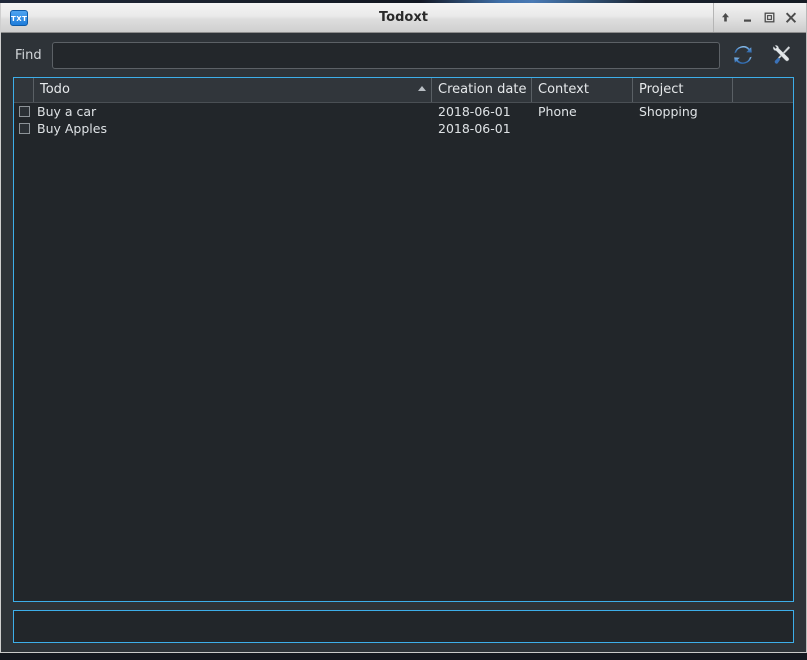  Describe the element at coordinates (791, 18) in the screenshot. I see `close-button` at that location.